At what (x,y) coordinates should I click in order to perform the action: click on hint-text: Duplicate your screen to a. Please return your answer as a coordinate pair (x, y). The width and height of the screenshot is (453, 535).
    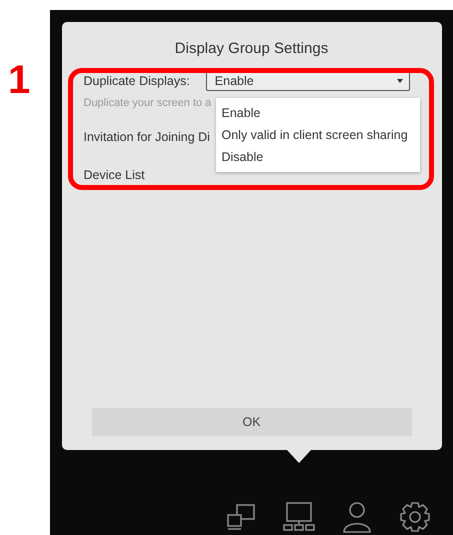
    Looking at the image, I should click on (148, 103).